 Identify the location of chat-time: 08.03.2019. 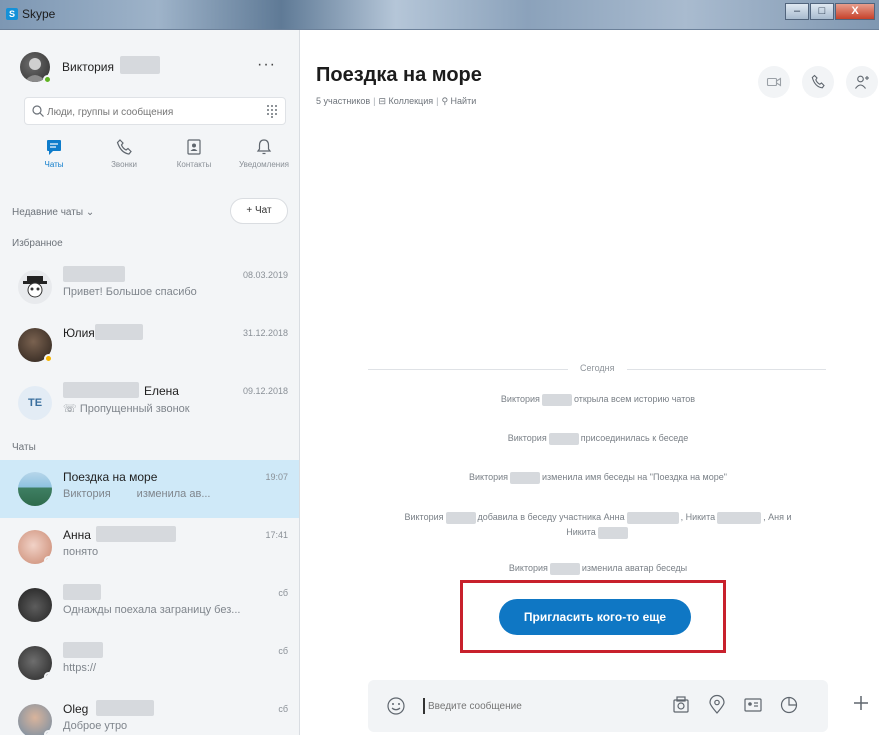
(265, 275).